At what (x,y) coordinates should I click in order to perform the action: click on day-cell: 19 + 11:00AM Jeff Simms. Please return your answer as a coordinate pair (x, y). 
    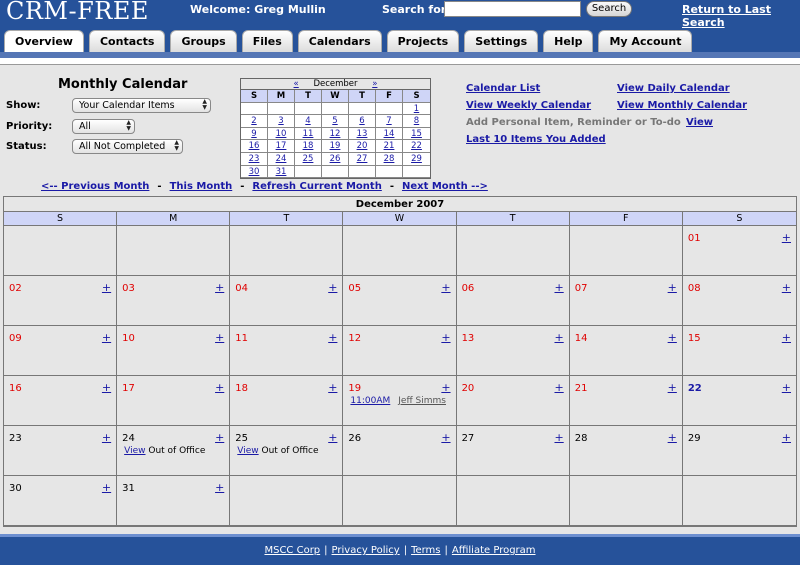
    Looking at the image, I should click on (400, 401).